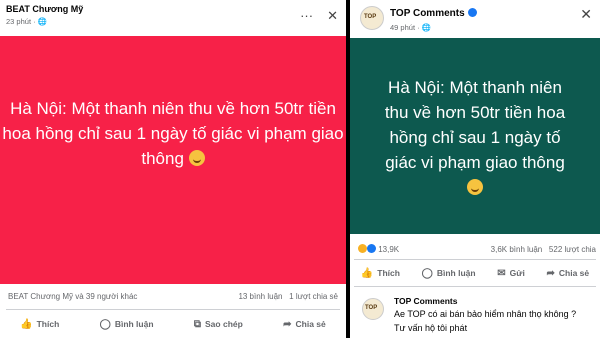 The height and width of the screenshot is (338, 600). Describe the element at coordinates (475, 249) in the screenshot. I see `right-post-stats: 13,9K 3,6K bình luận 522 lượt chia` at that location.